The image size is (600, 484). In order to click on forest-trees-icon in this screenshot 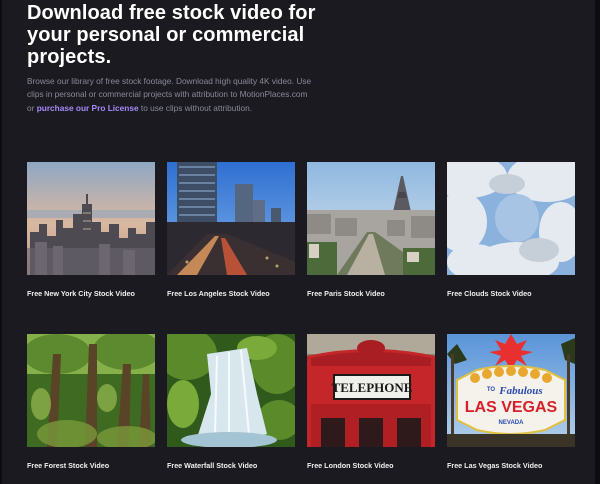, I will do `click(91, 390)`.